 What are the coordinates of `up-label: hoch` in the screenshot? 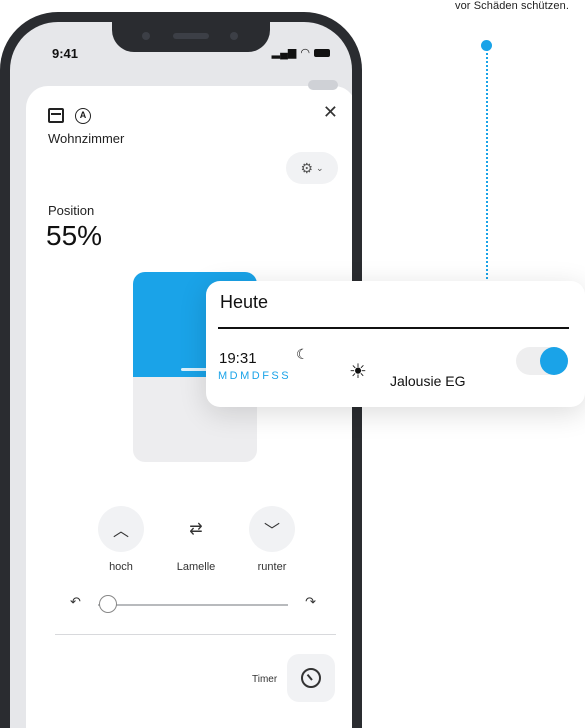 It's located at (121, 567).